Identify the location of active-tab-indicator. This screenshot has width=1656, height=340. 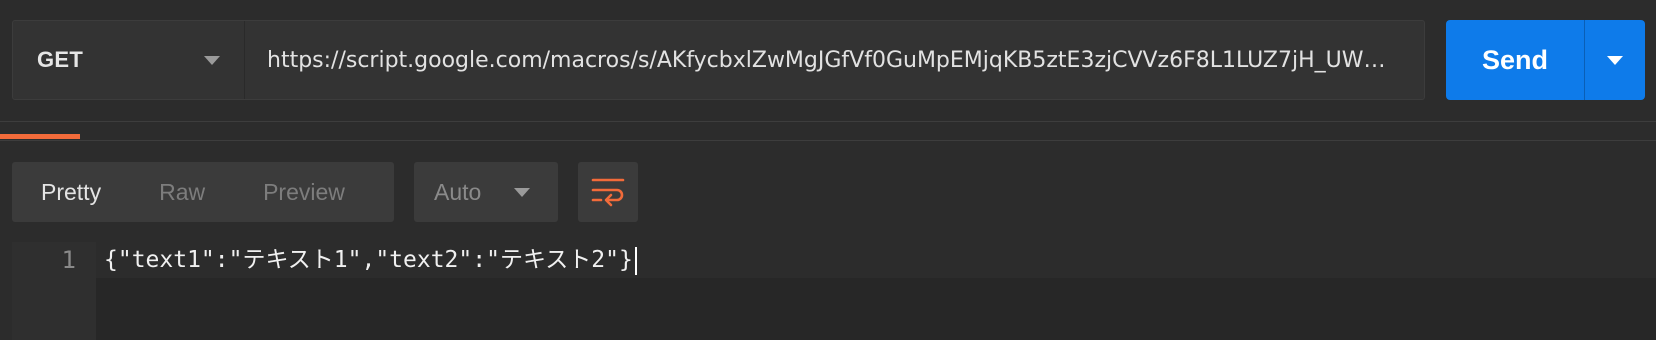
(40, 136).